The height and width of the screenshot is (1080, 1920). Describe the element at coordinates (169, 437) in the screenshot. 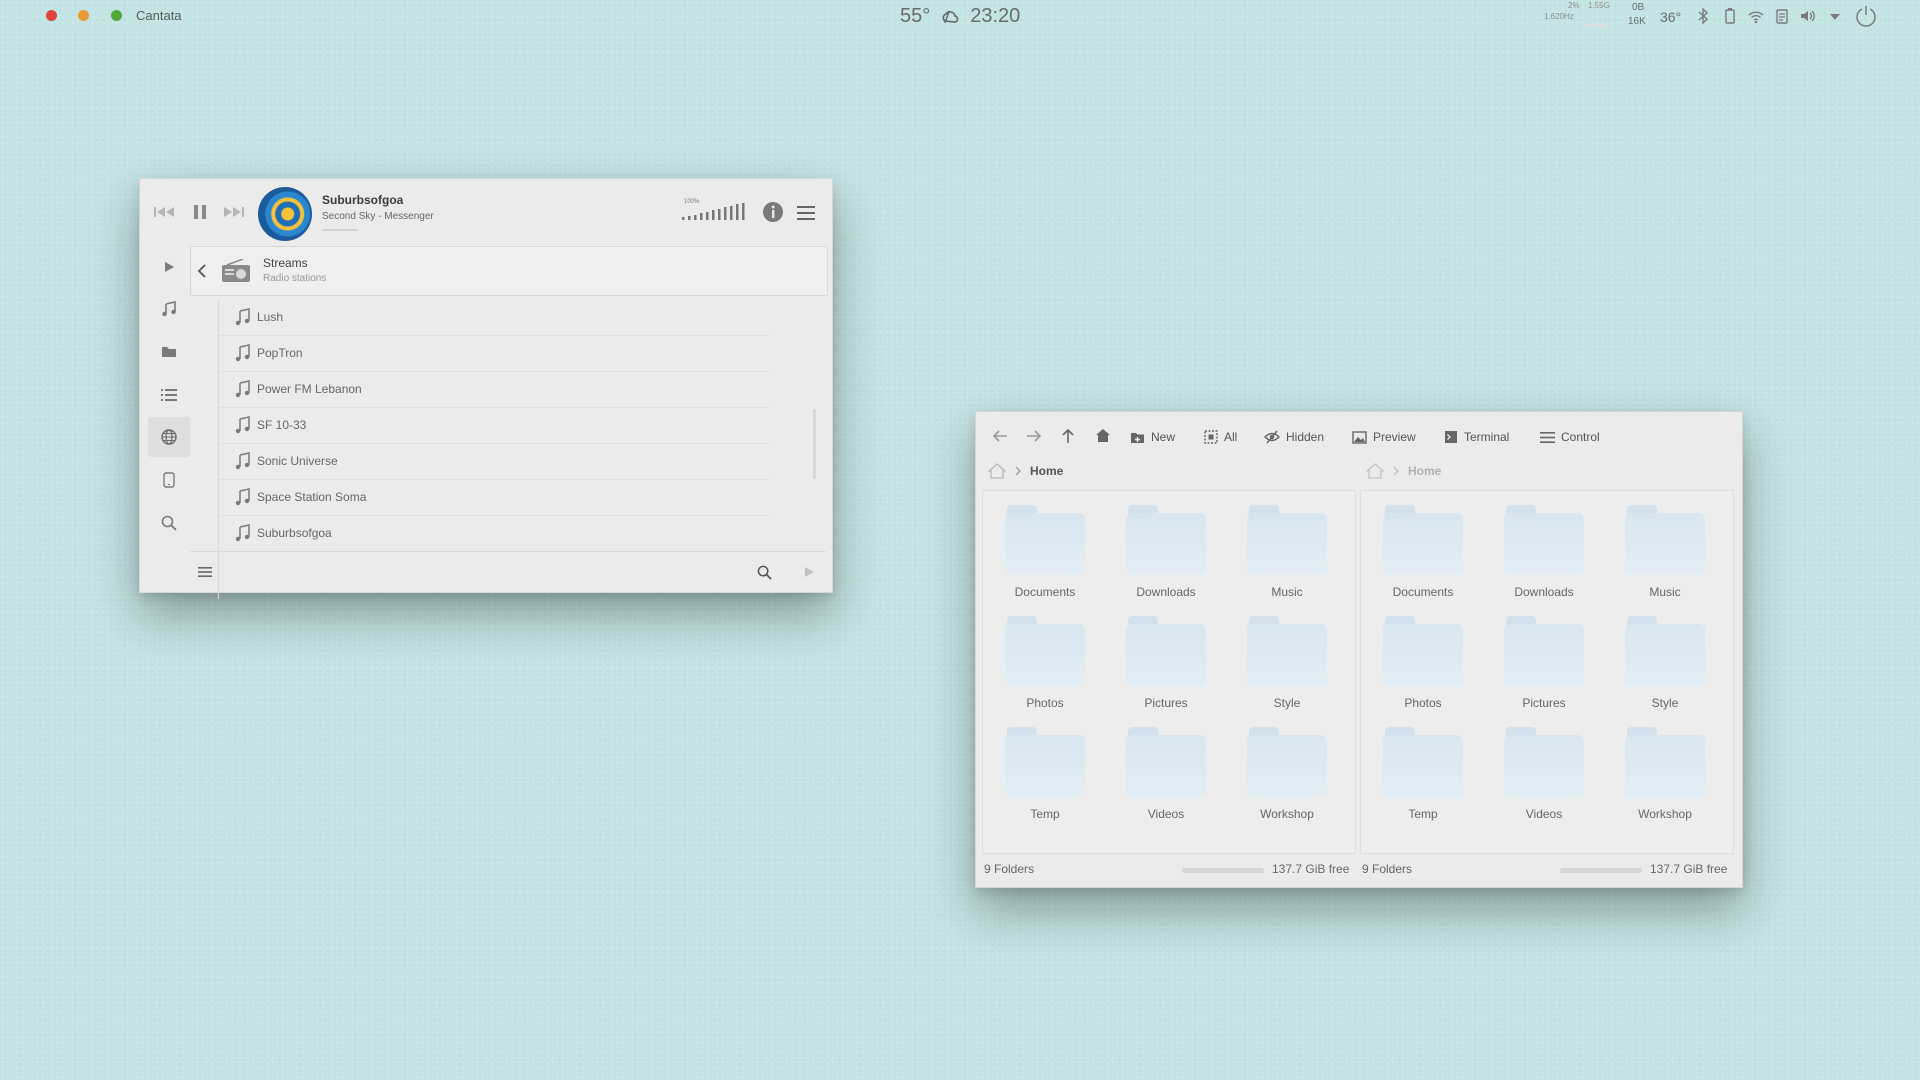

I see `sidebar-internet` at that location.